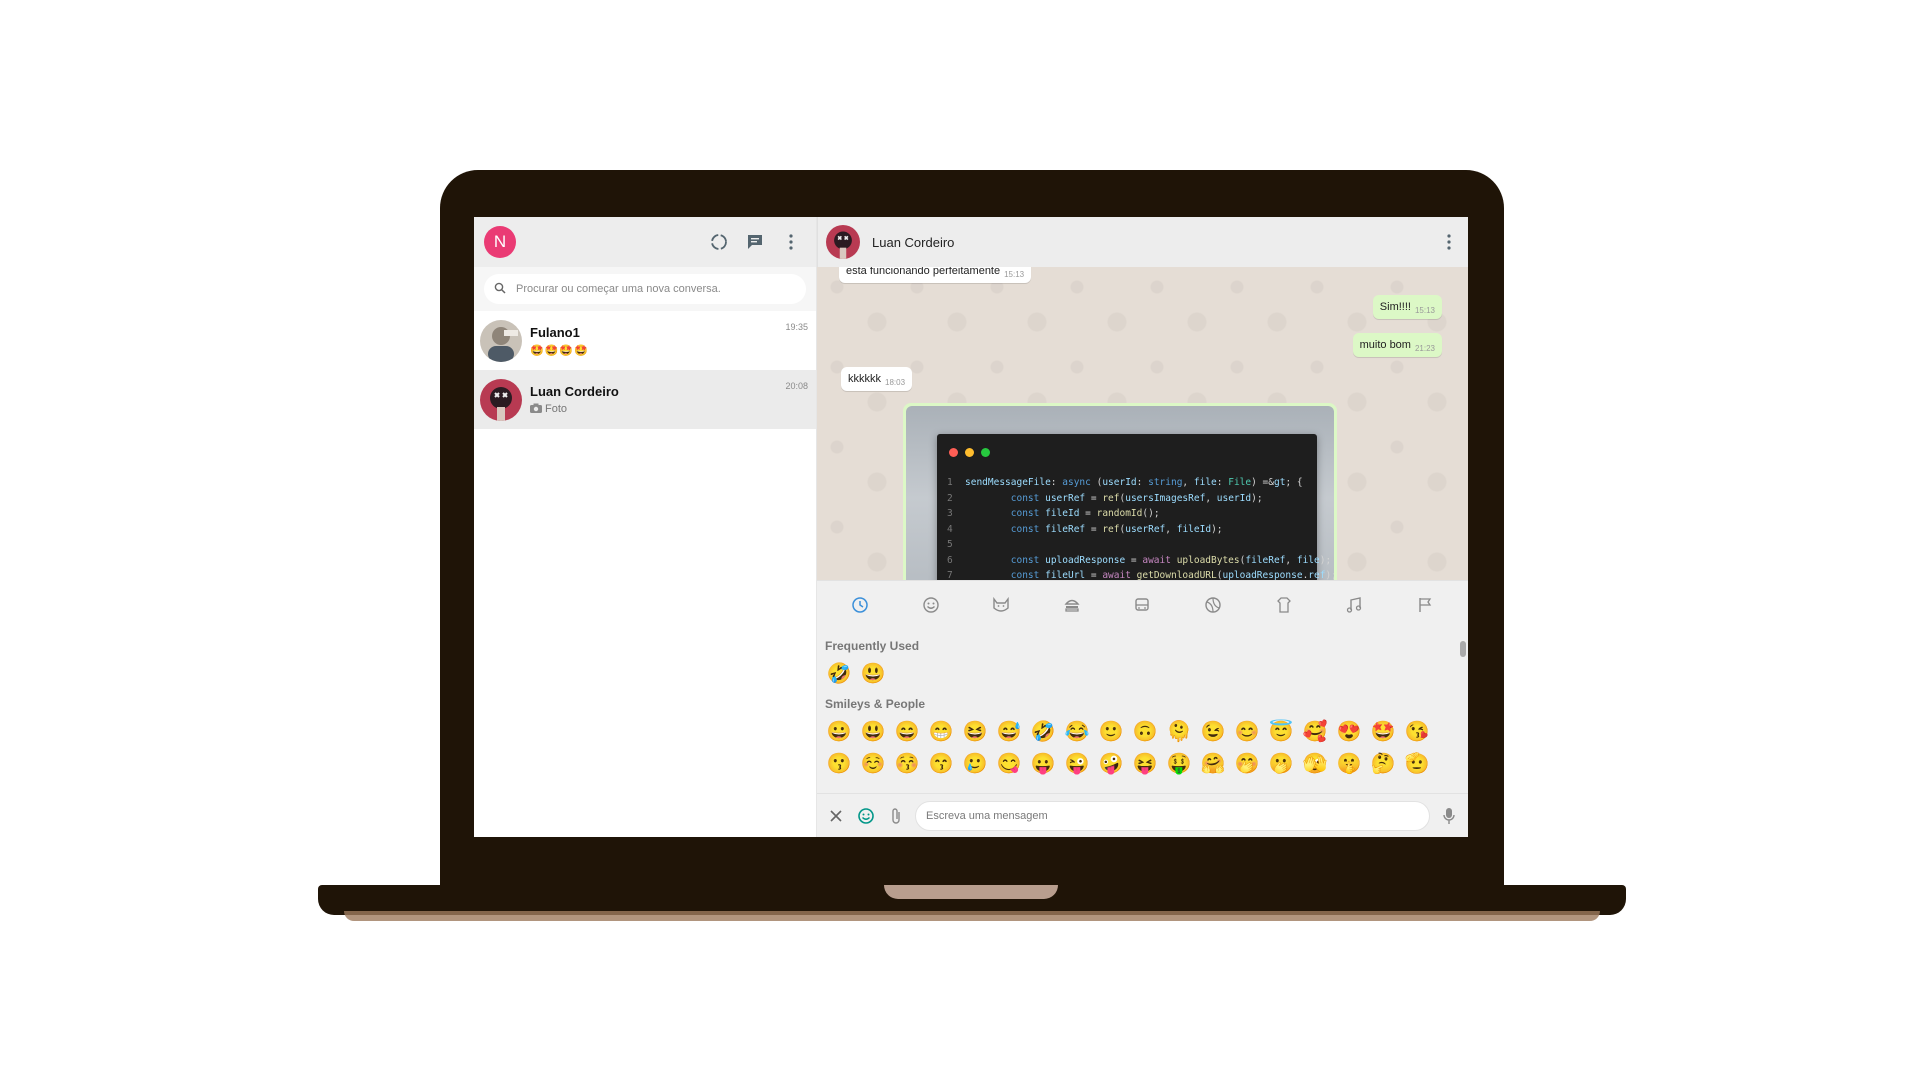 The image size is (1920, 1080). I want to click on status-icon, so click(719, 242).